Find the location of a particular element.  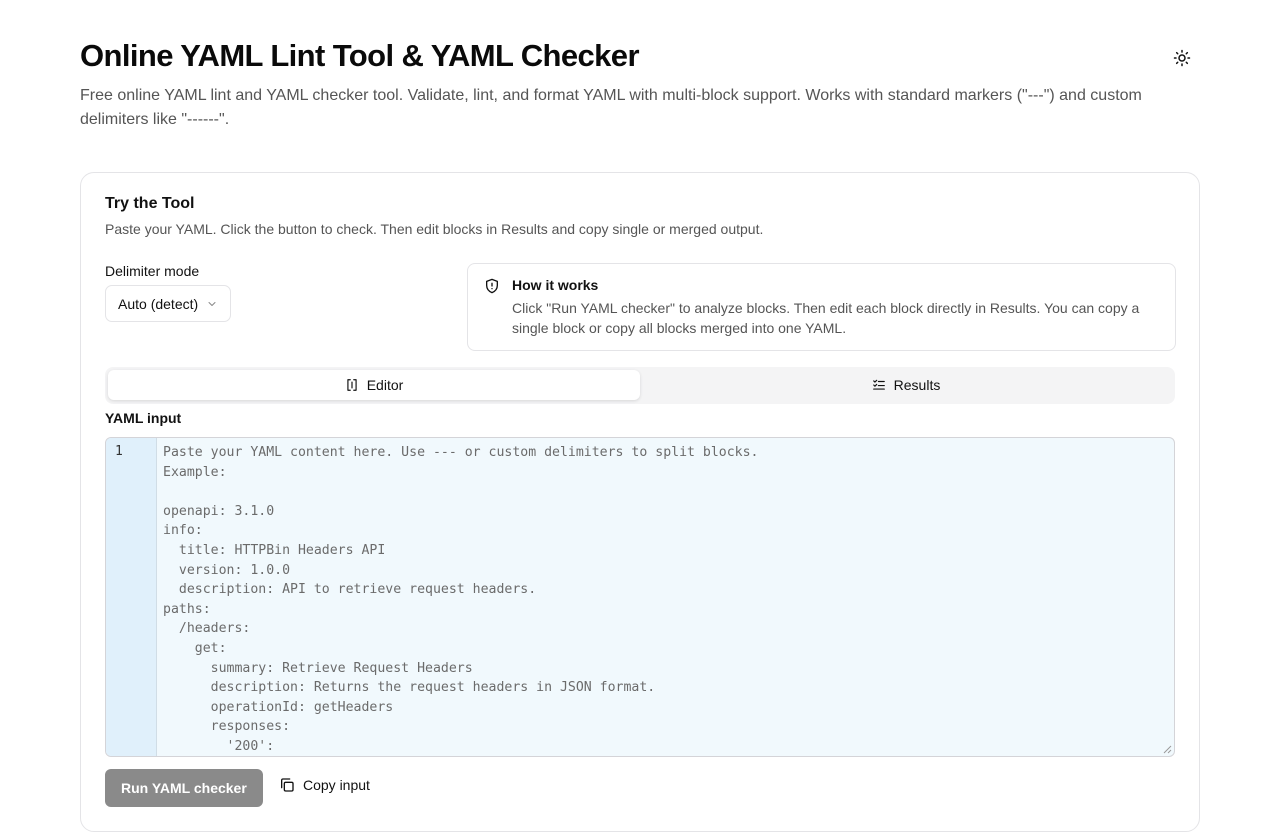

resize-handle-icon is located at coordinates (1167, 749).